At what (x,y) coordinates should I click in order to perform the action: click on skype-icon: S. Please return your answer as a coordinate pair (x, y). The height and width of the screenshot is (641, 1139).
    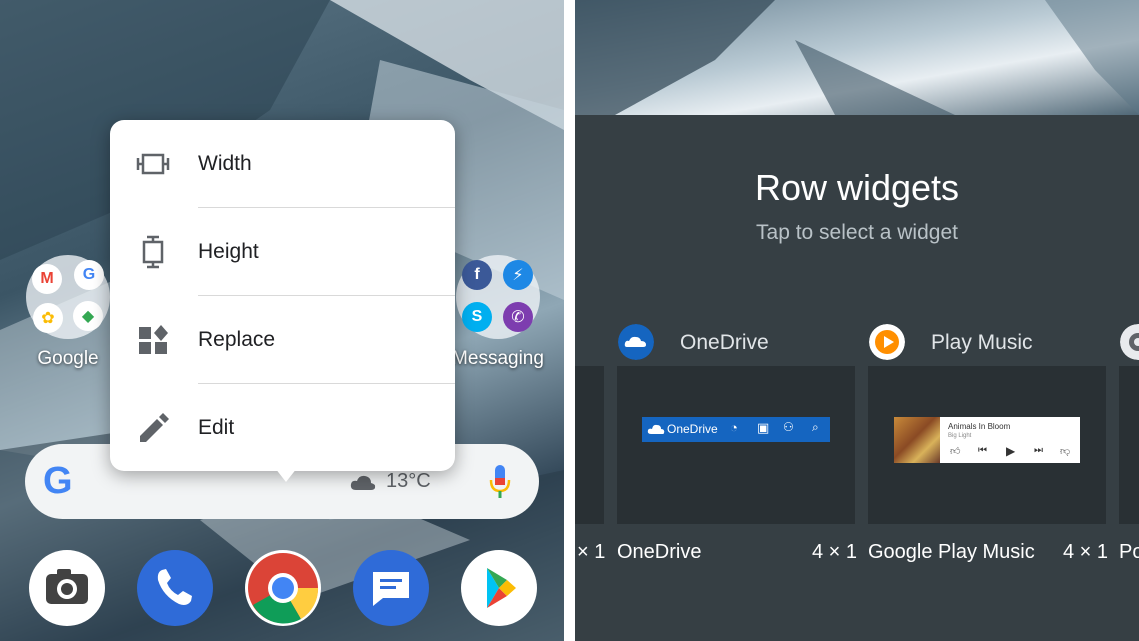
    Looking at the image, I should click on (477, 317).